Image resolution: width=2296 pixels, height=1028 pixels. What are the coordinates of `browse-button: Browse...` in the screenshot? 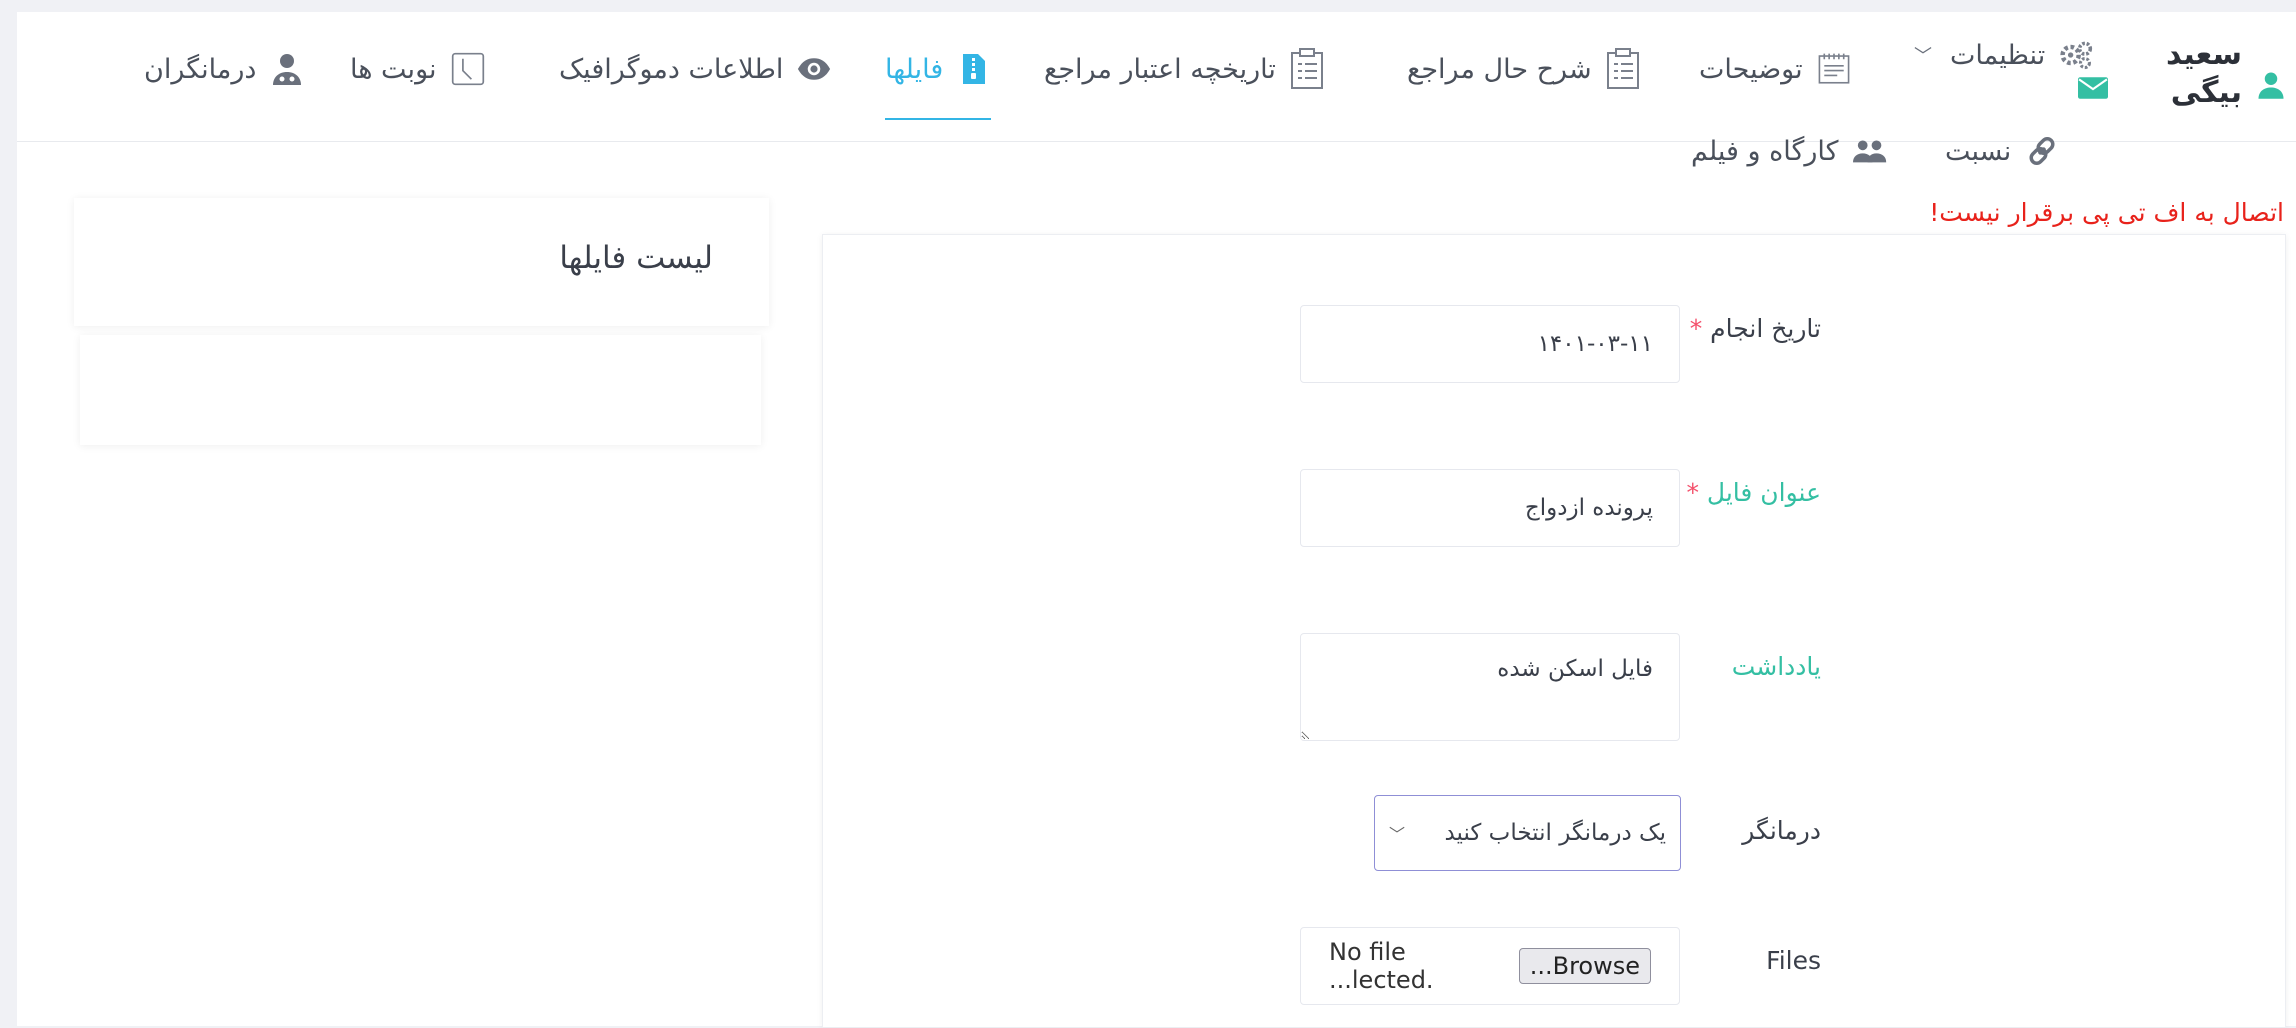 It's located at (1584, 966).